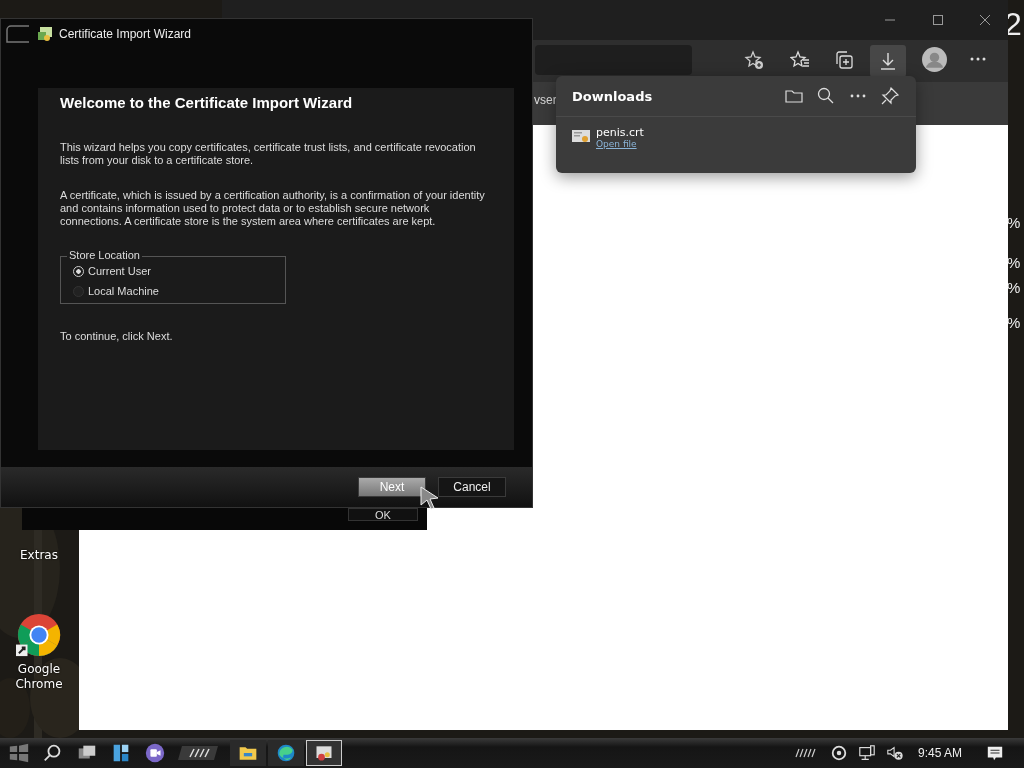  Describe the element at coordinates (430, 499) in the screenshot. I see `cursor-icon` at that location.